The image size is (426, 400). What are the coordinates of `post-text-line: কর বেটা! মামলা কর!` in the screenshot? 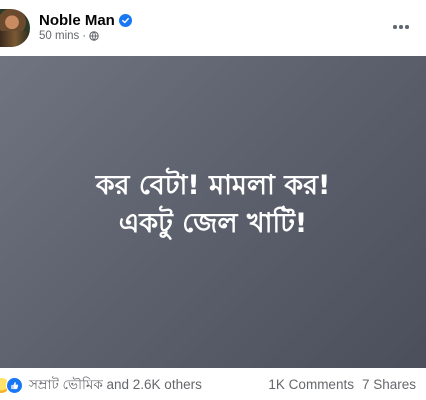 It's located at (213, 185).